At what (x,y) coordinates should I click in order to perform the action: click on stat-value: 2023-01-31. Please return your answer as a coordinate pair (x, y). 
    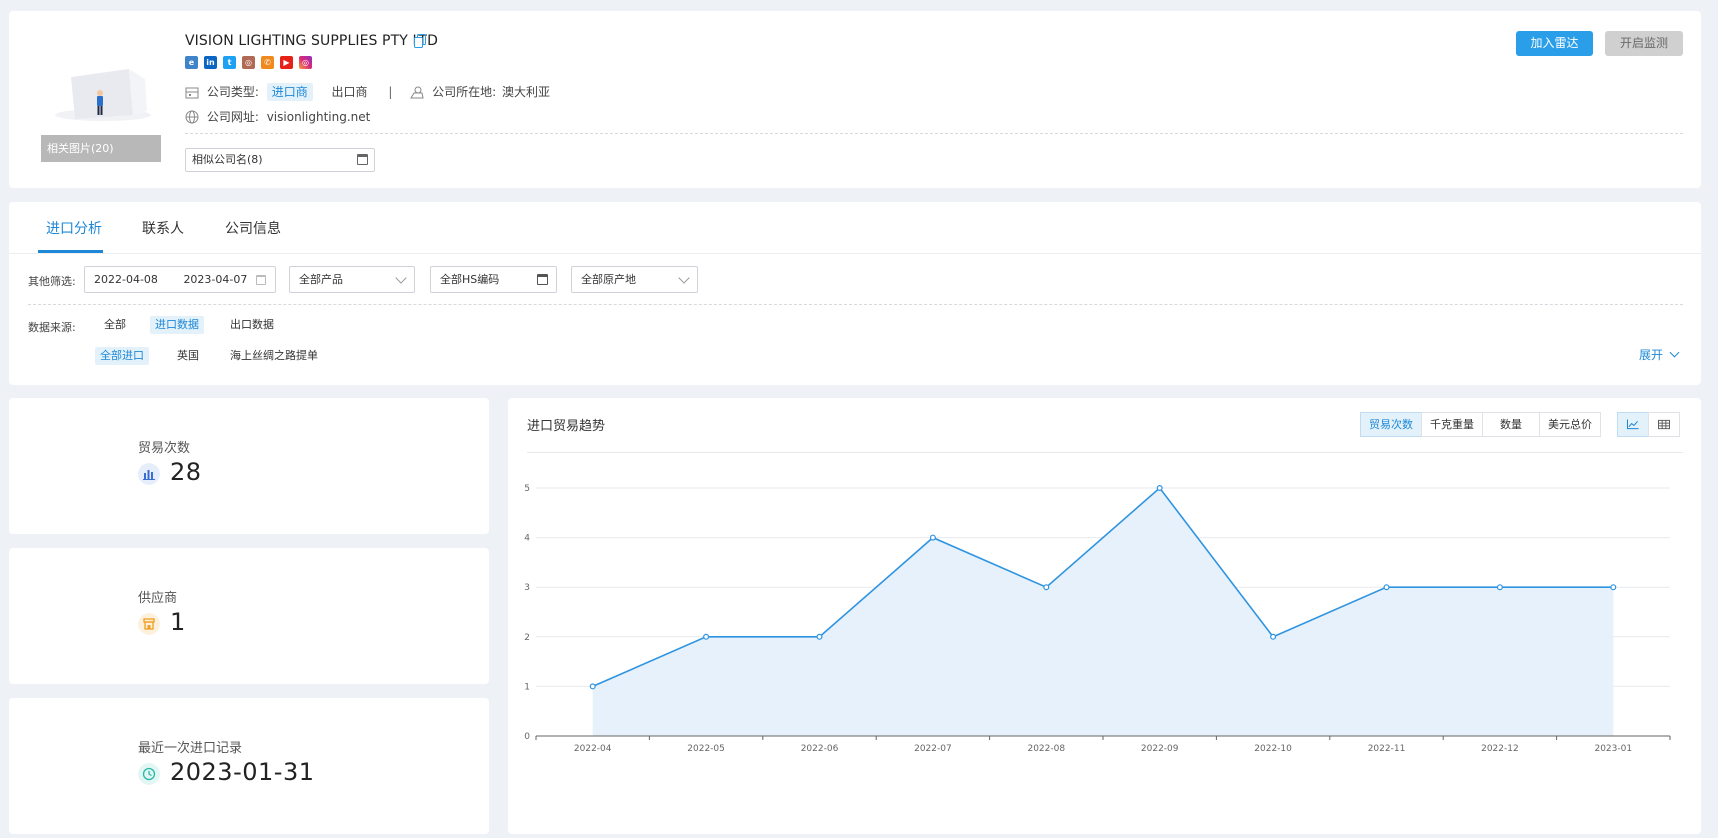
    Looking at the image, I should click on (242, 772).